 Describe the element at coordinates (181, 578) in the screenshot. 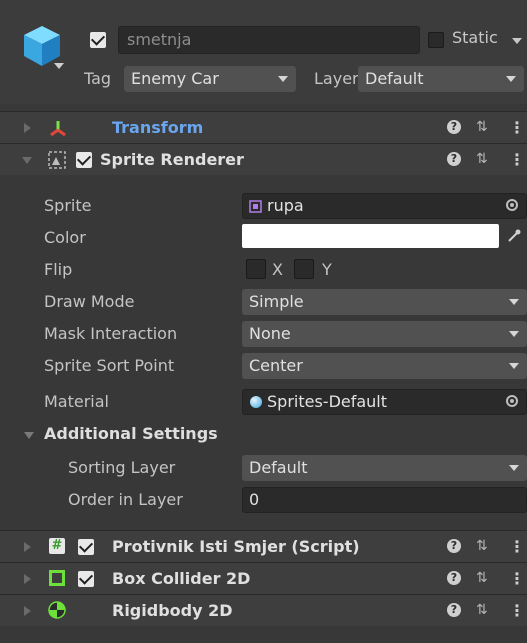

I see `box-collider-title: Box Collider 2D` at that location.